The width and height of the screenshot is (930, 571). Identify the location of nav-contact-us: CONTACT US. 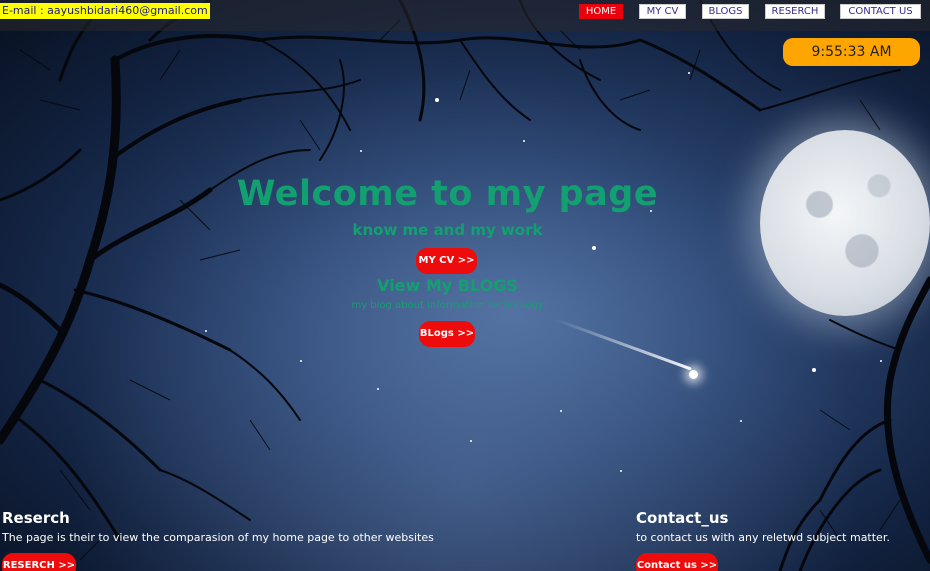
(880, 11).